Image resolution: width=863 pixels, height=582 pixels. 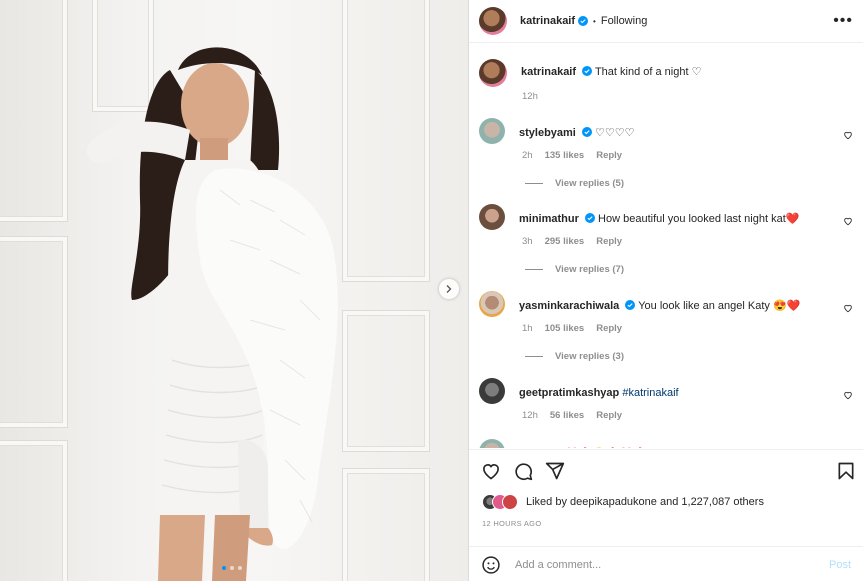 I want to click on comment-meta: 2h 135 likes Reply, so click(x=572, y=155).